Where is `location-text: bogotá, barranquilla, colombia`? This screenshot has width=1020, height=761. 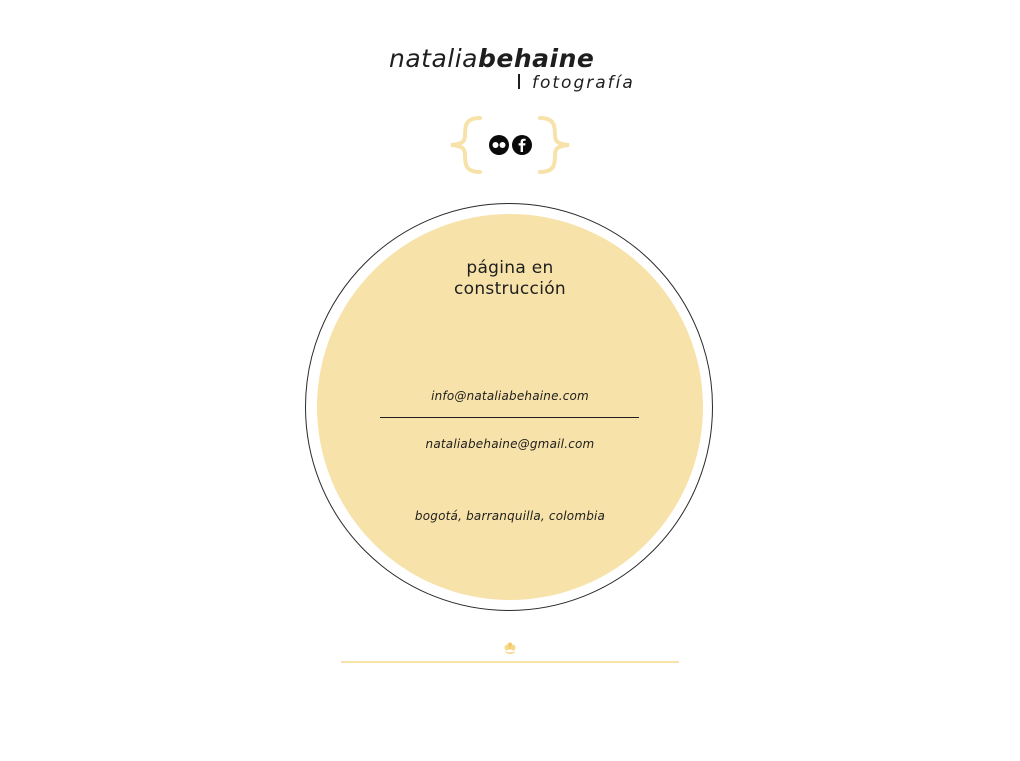
location-text: bogotá, barranquilla, colombia is located at coordinates (510, 516).